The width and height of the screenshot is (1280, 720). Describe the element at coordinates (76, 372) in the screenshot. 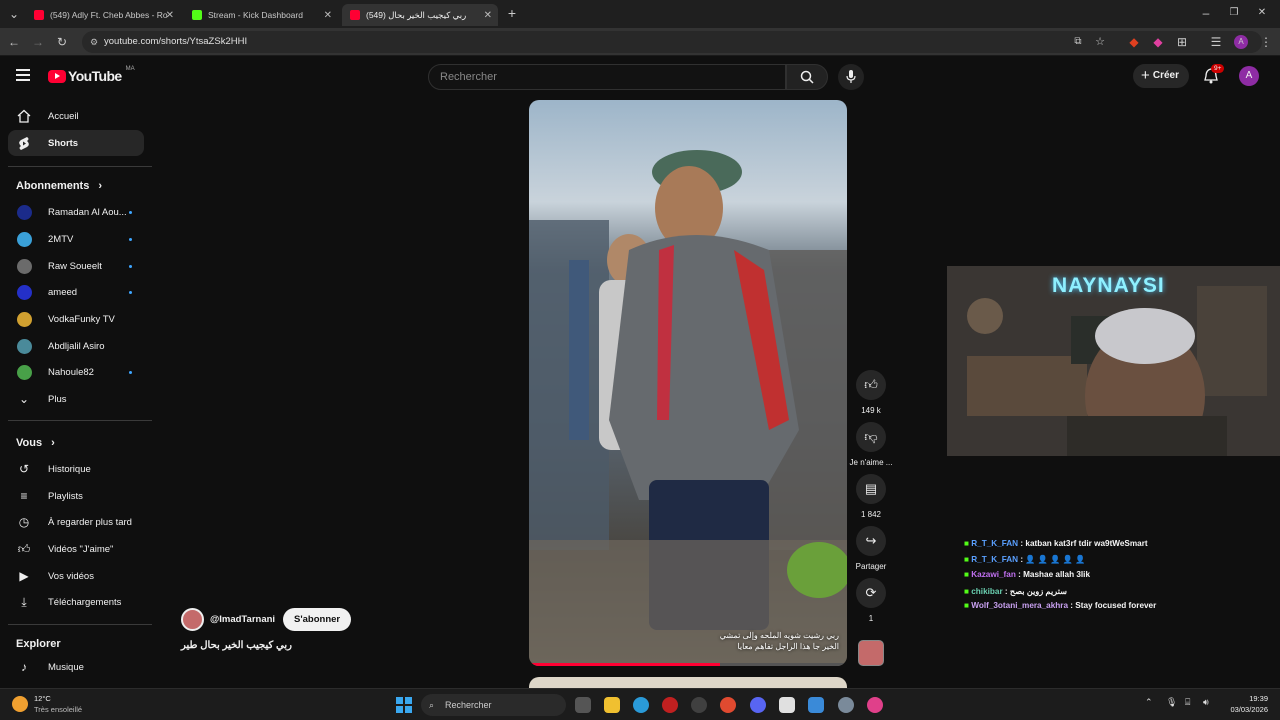

I see `sidebar-item-subscription: Nahoule82` at that location.